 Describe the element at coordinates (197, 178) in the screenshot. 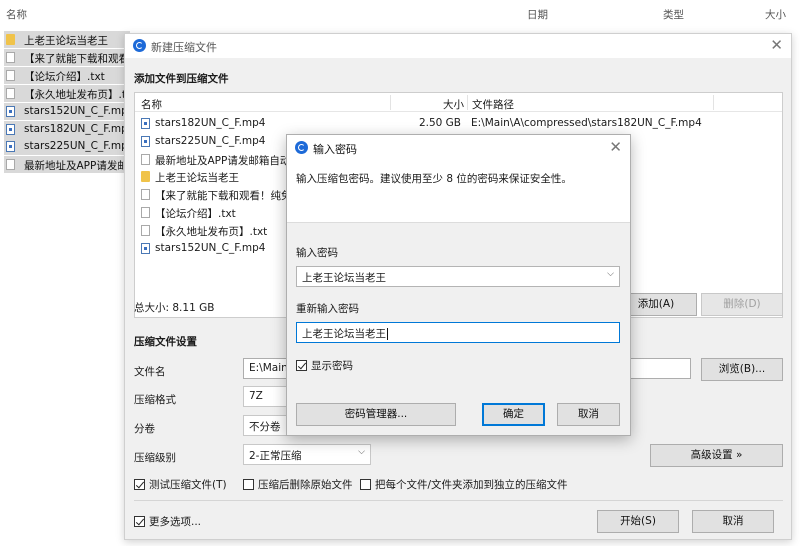

I see `file-list-name: 上老王论坛当老王` at that location.